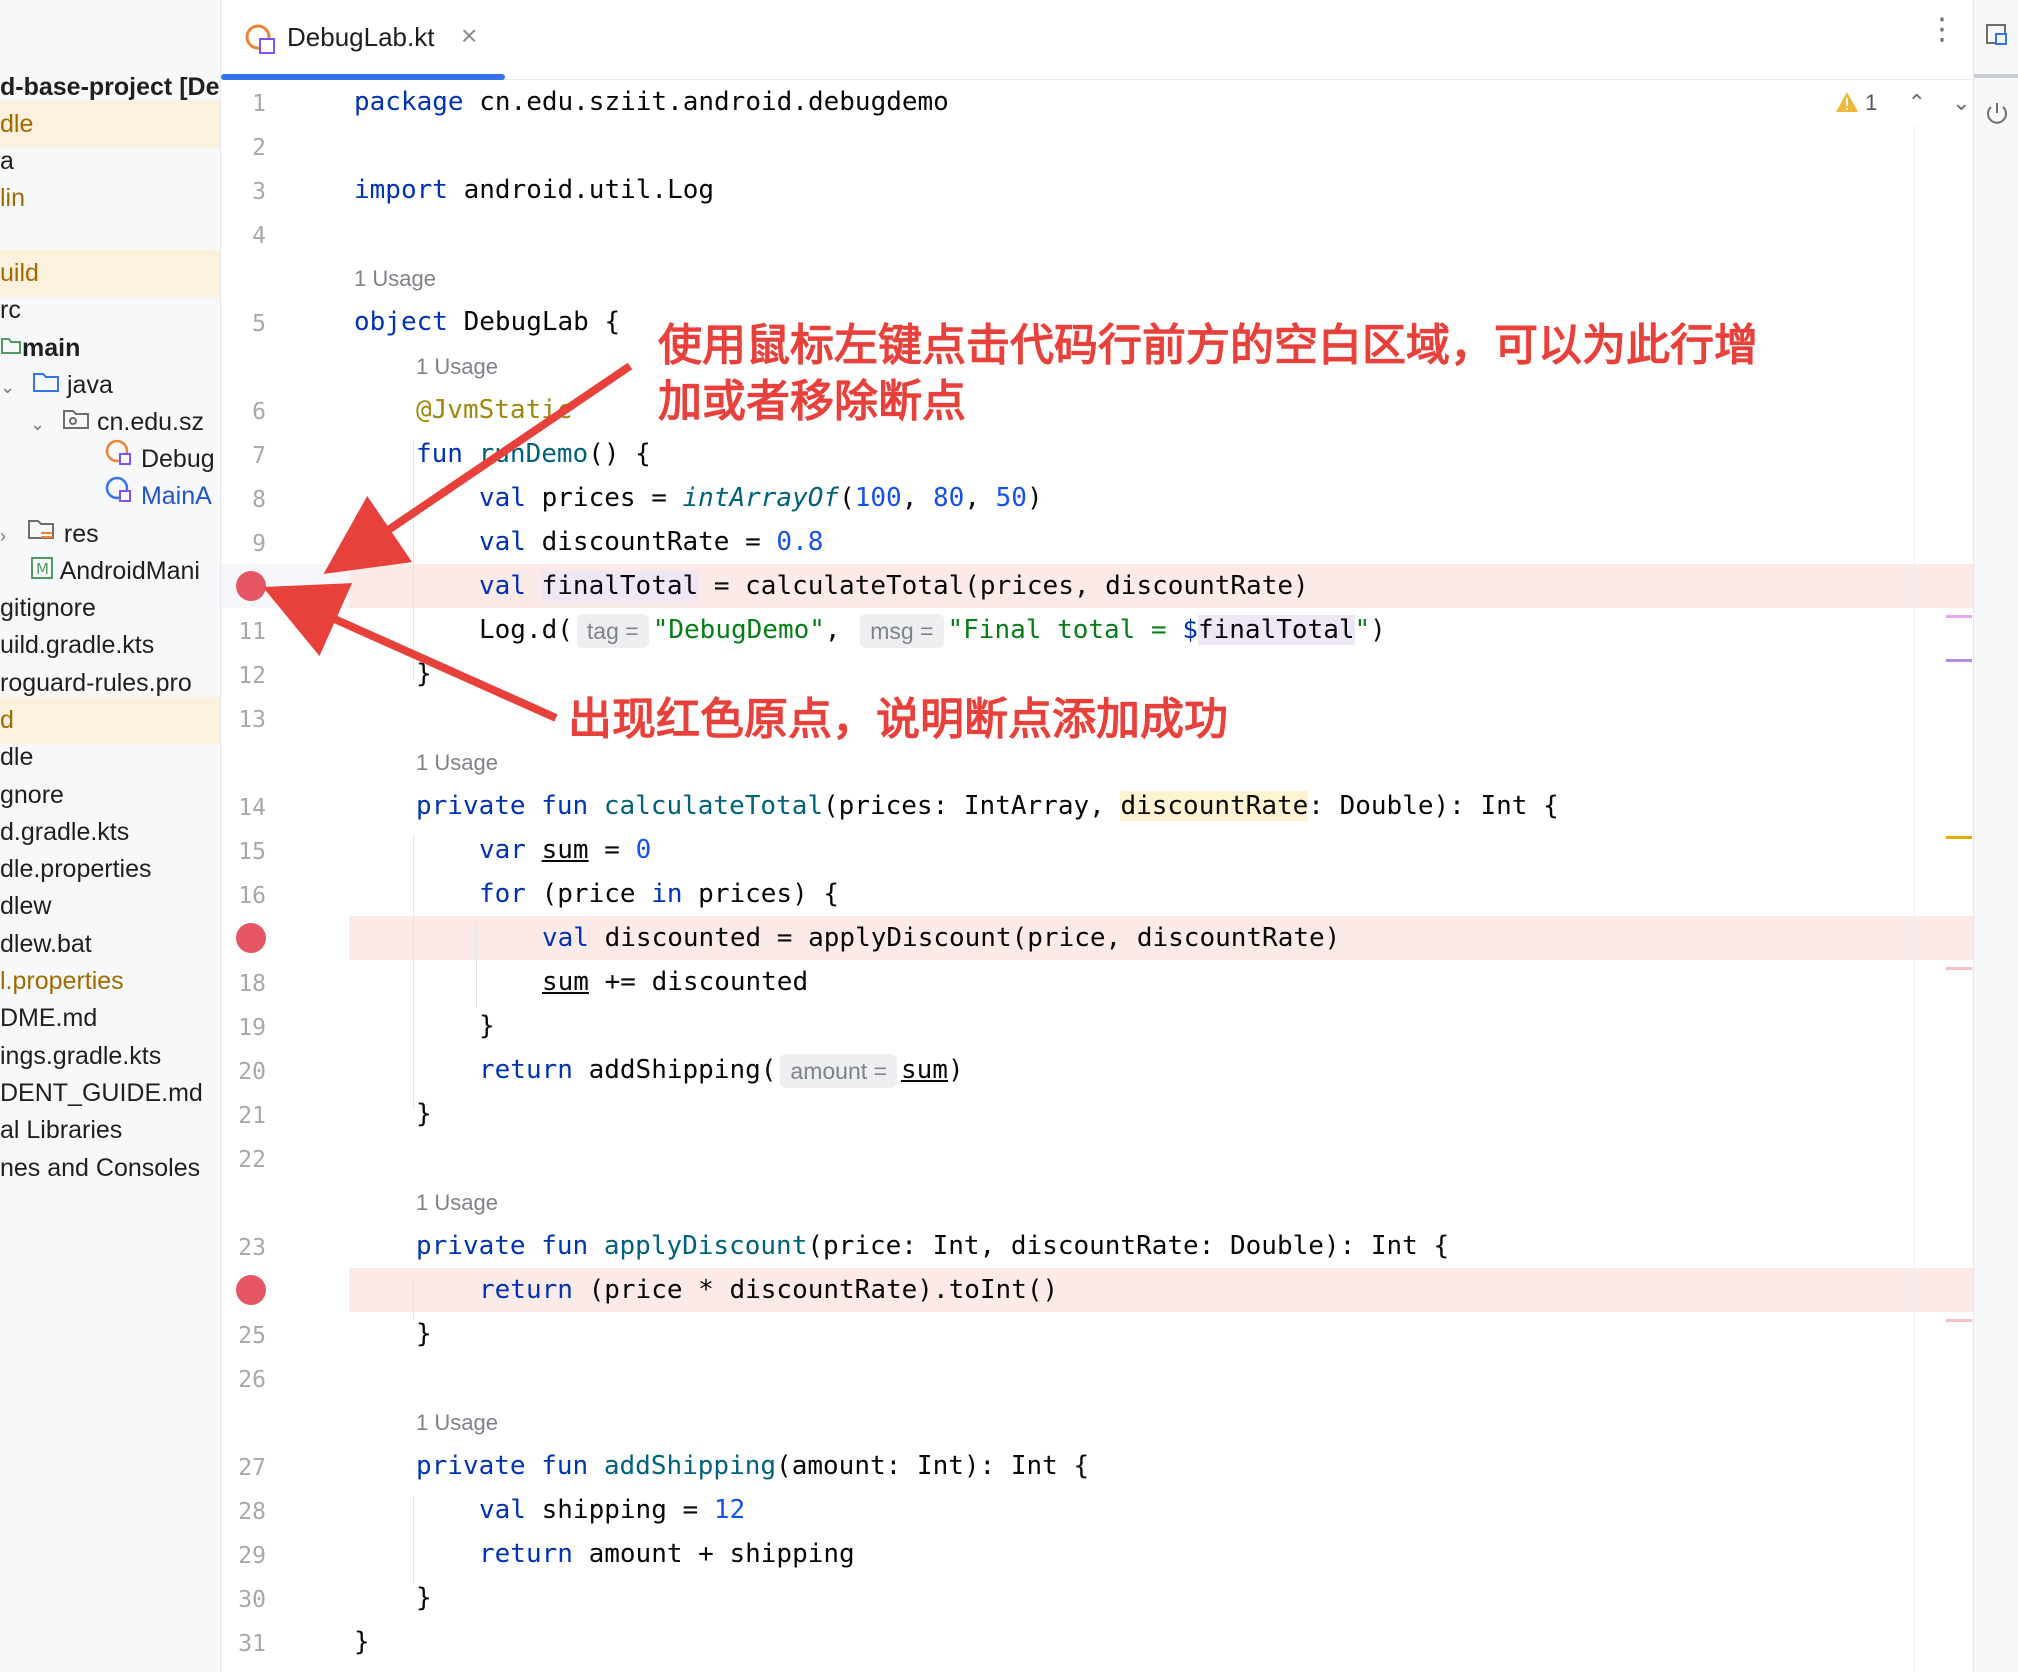  Describe the element at coordinates (1208, 345) in the screenshot. I see `click-hint-line: 使用鼠标左键点击代码行前方的空白区域，可以为此行增` at that location.